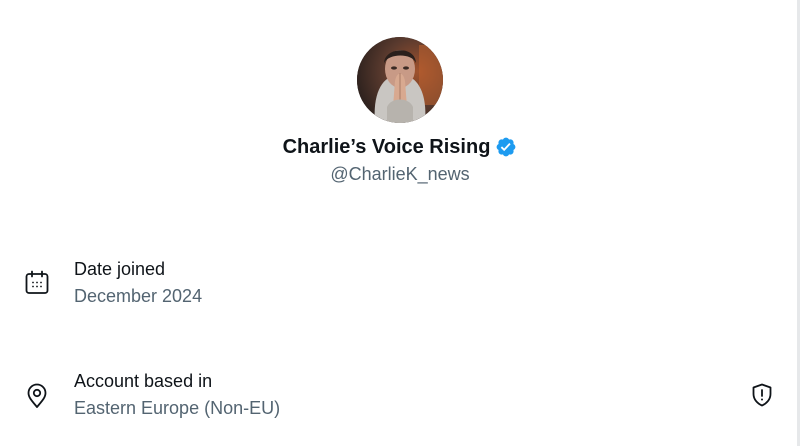 The width and height of the screenshot is (800, 446). What do you see at coordinates (138, 296) in the screenshot?
I see `date-joined-value: December 2024` at bounding box center [138, 296].